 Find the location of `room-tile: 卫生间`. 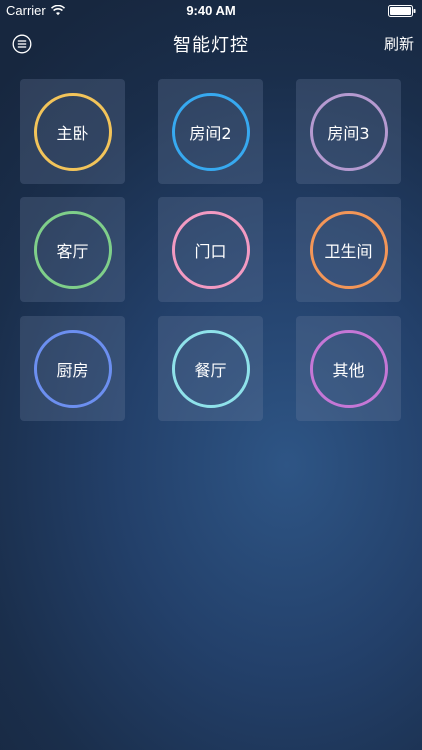

room-tile: 卫生间 is located at coordinates (348, 249).